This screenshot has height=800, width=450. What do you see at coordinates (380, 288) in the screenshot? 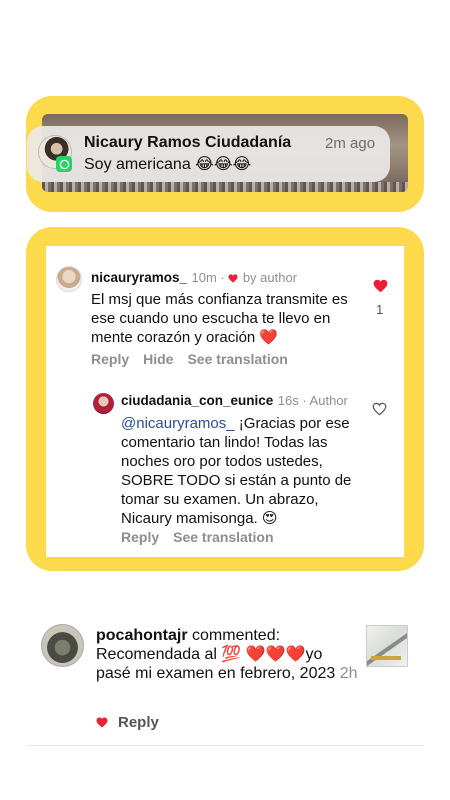
I see `like-heart-icon` at bounding box center [380, 288].